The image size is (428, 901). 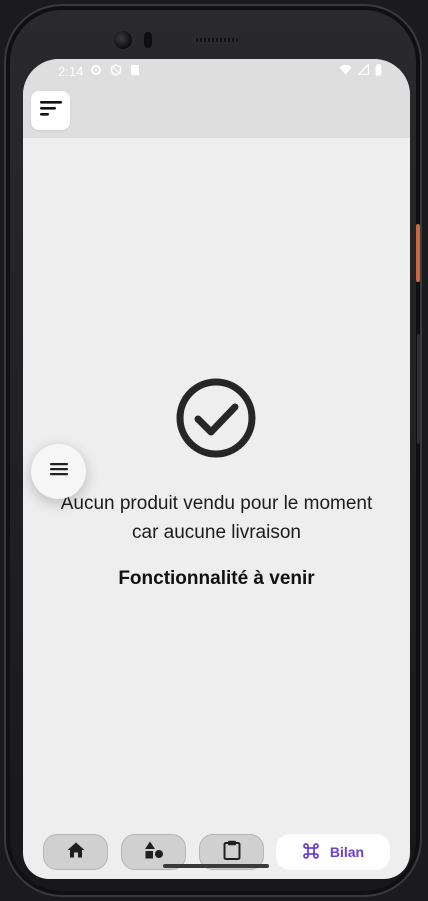 I want to click on nav-home, so click(x=75, y=852).